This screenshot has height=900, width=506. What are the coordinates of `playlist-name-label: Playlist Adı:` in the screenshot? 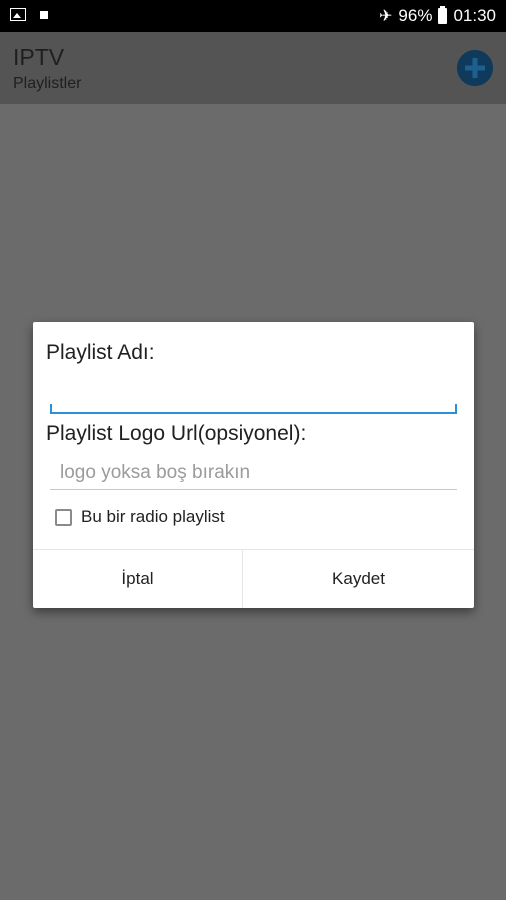 It's located at (100, 352).